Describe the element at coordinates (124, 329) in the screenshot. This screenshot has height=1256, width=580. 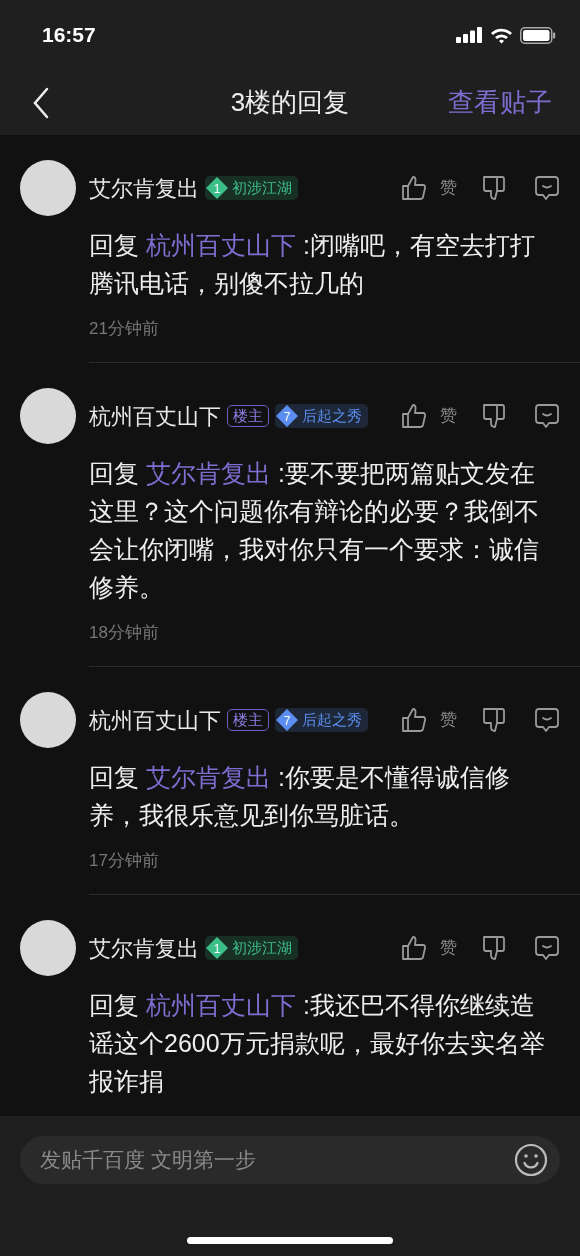
I see `comment-time: 21分钟前` at that location.